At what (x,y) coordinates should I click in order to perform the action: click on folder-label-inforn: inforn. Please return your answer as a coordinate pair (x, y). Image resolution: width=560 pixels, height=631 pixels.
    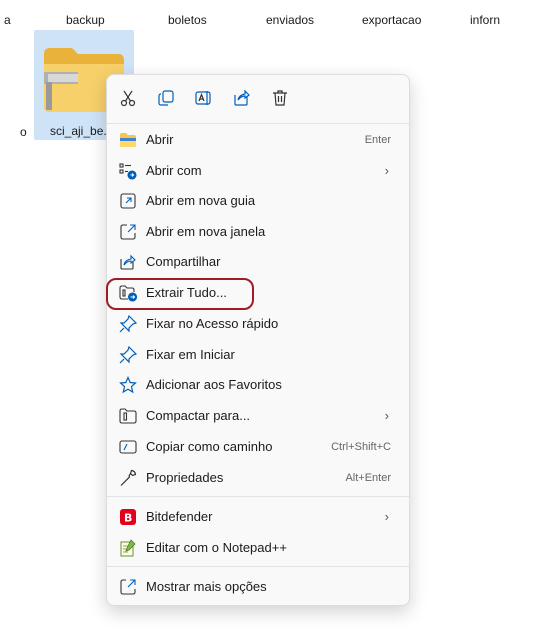
    Looking at the image, I should click on (485, 20).